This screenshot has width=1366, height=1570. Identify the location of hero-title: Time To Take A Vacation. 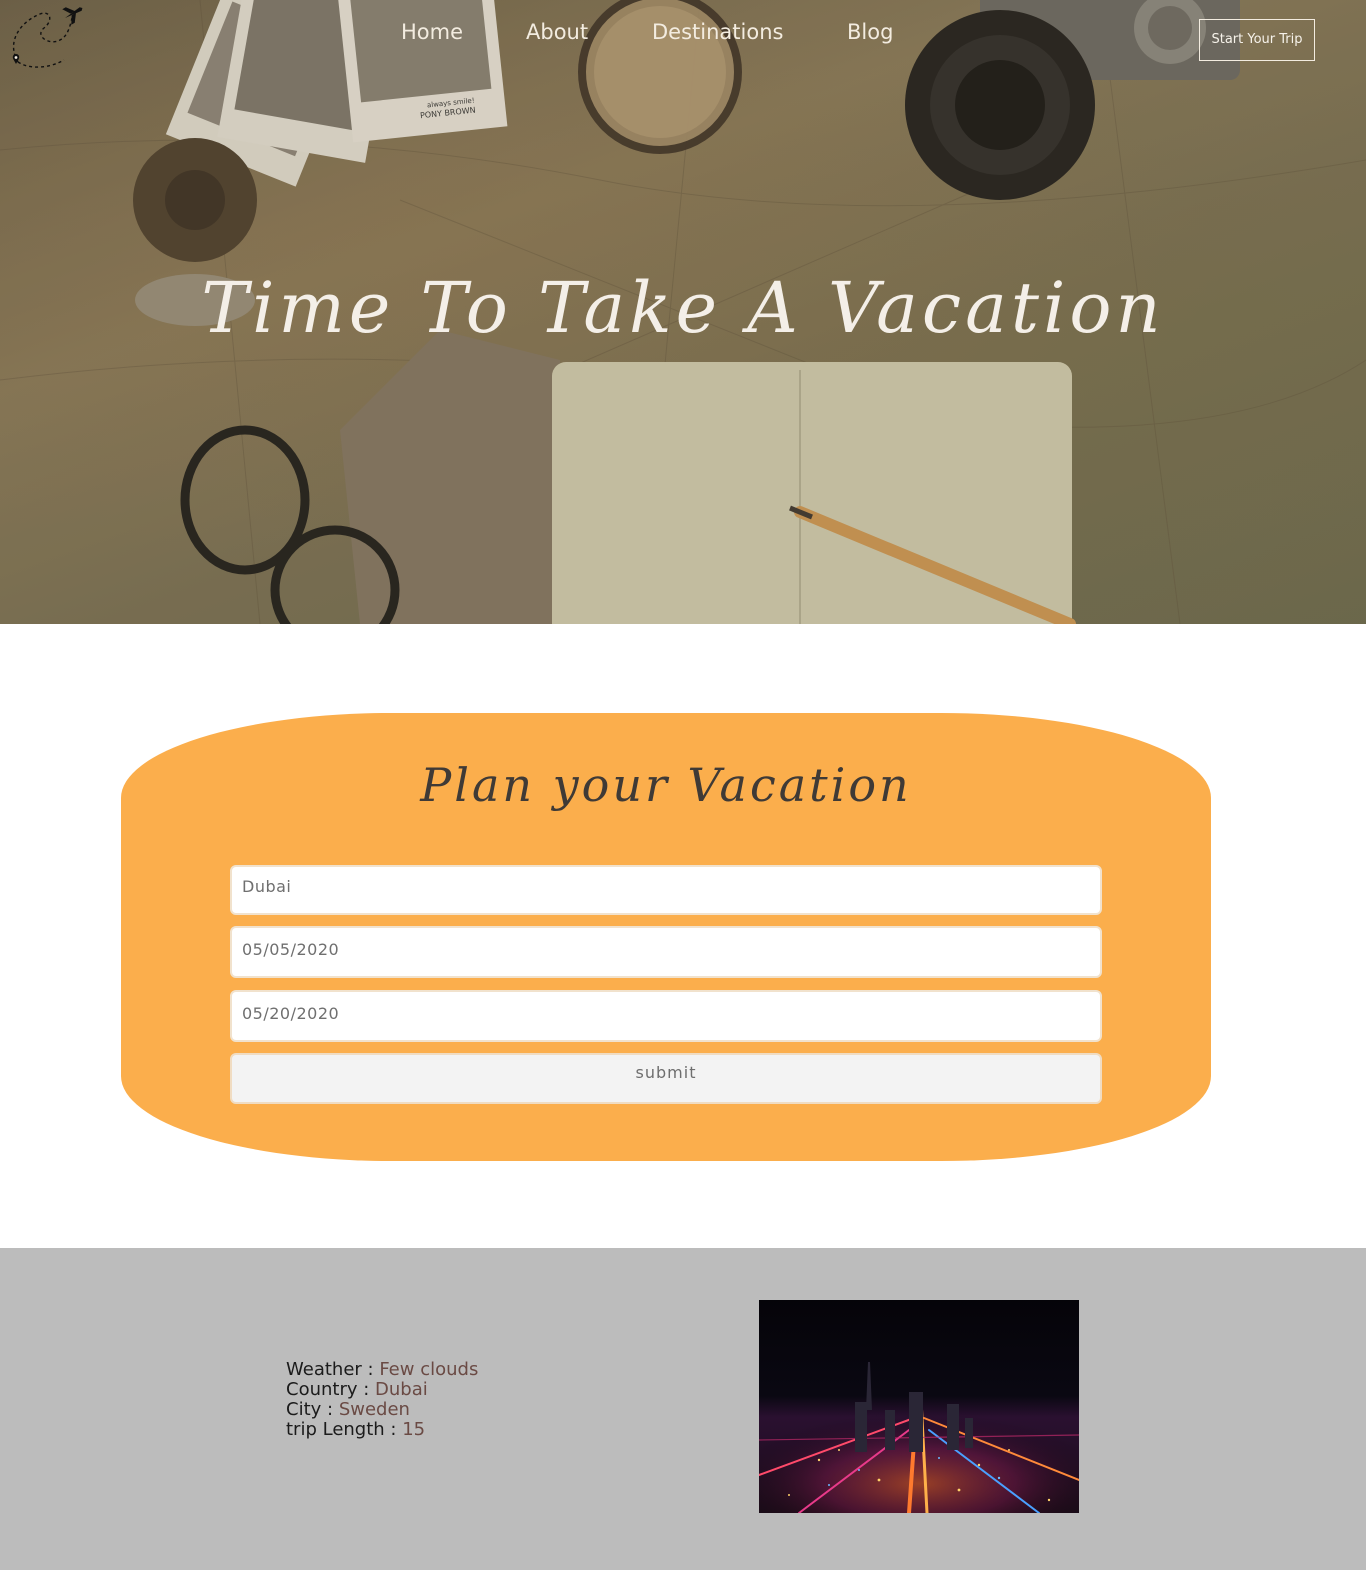
(683, 308).